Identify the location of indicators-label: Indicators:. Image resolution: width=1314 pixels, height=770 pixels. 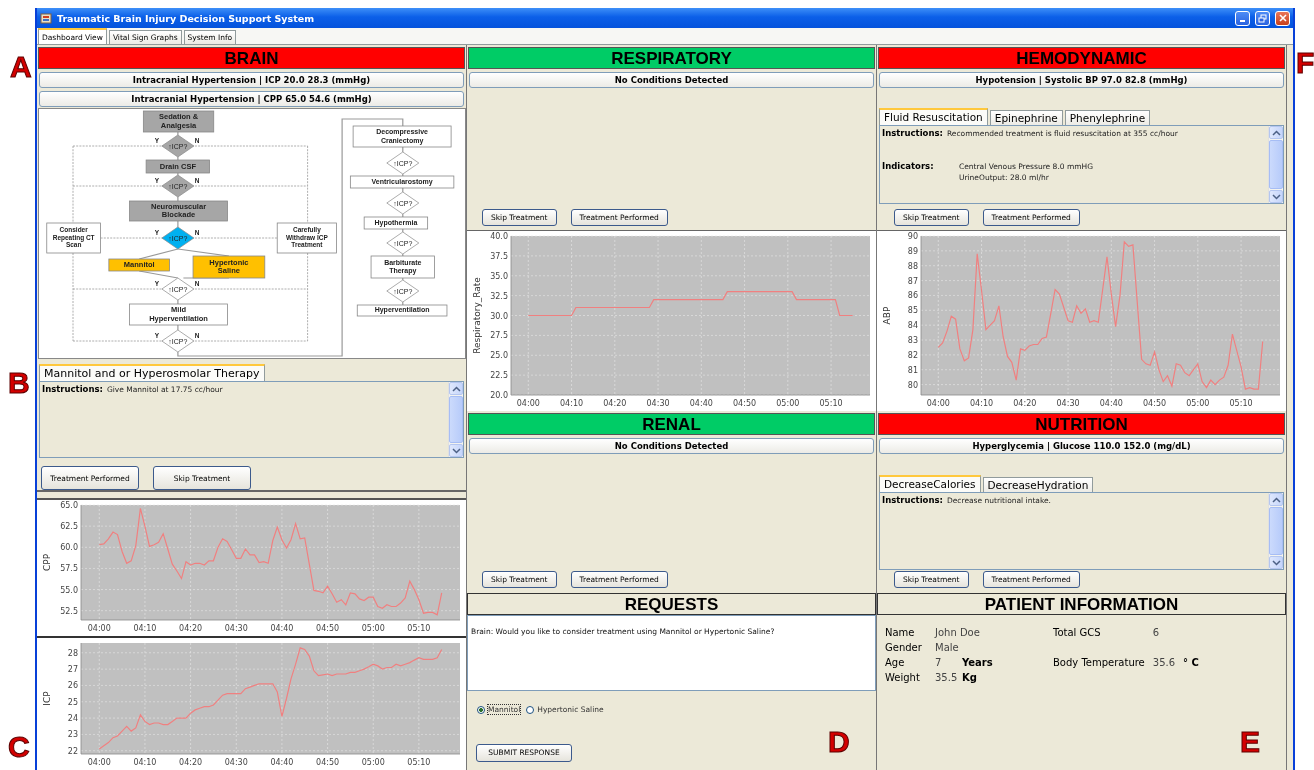
(908, 167).